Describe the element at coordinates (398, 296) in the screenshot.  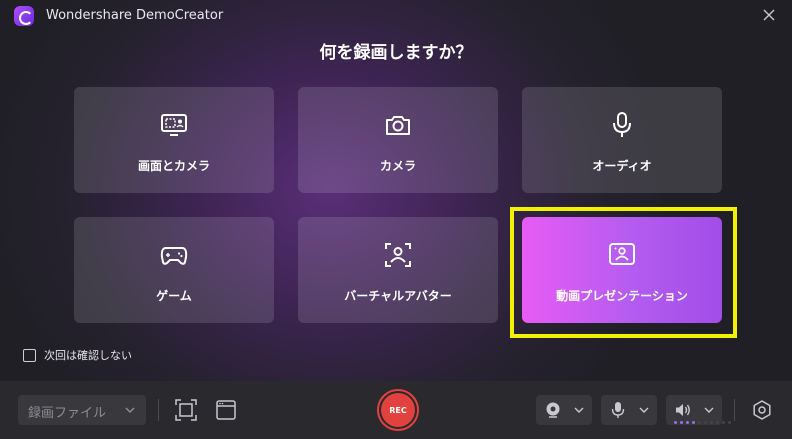
I see `mode-card-label: バーチャルアバター` at that location.